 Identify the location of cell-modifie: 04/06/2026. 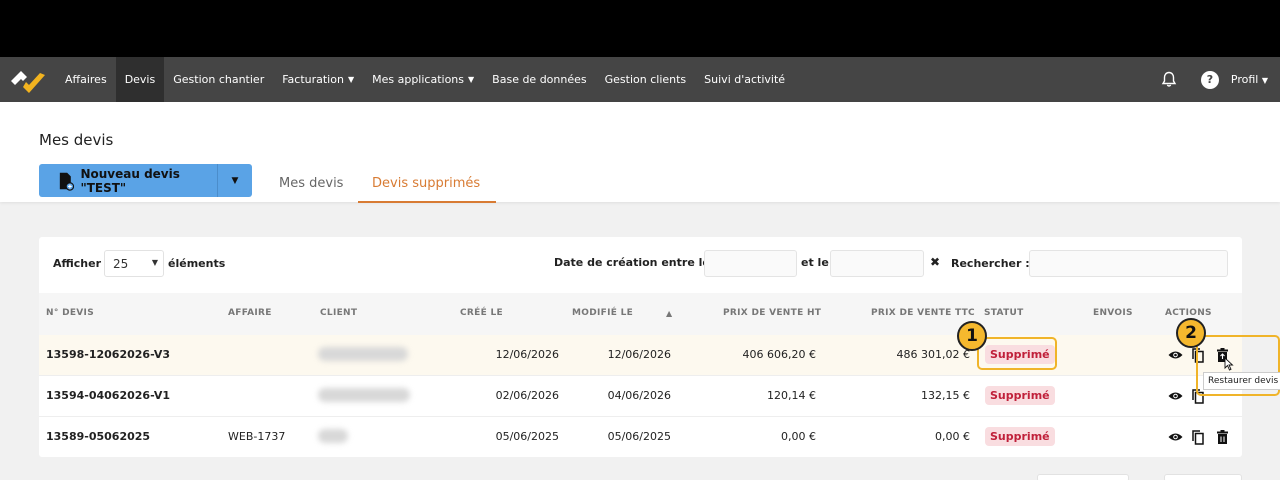
(639, 395).